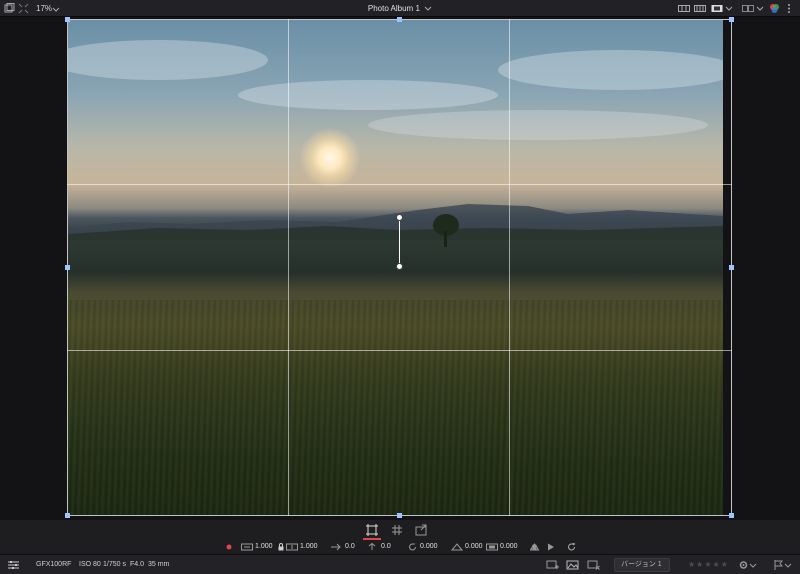 This screenshot has height=574, width=800. Describe the element at coordinates (400, 547) in the screenshot. I see `crop-parameters-bar: 1.000 1.000 0.0 0.0 0.000 0.000 0.000` at that location.